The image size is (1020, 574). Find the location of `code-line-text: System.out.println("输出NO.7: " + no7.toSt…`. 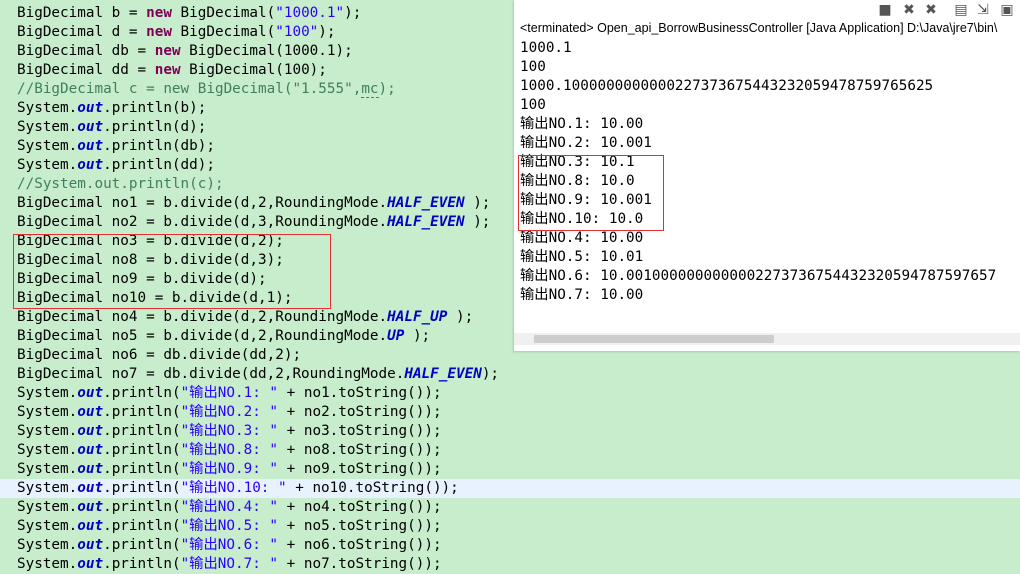

code-line-text: System.out.println("输出NO.7: " + no7.toSt… is located at coordinates (229, 564).